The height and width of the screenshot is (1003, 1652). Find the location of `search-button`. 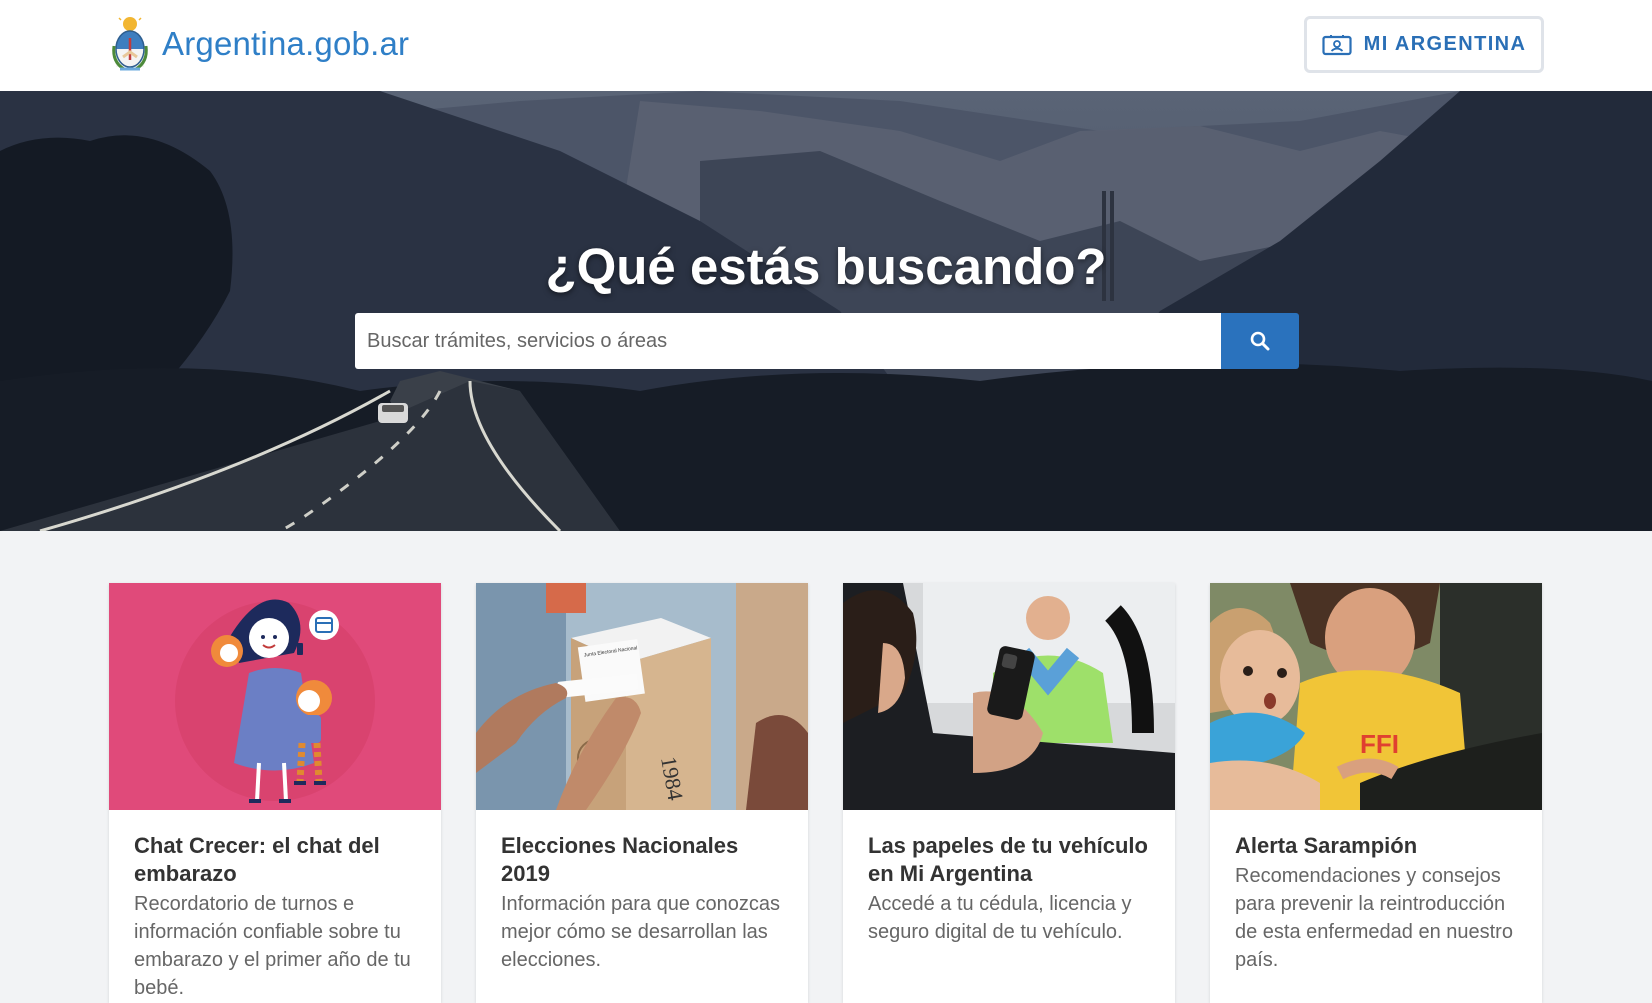

search-button is located at coordinates (1260, 341).